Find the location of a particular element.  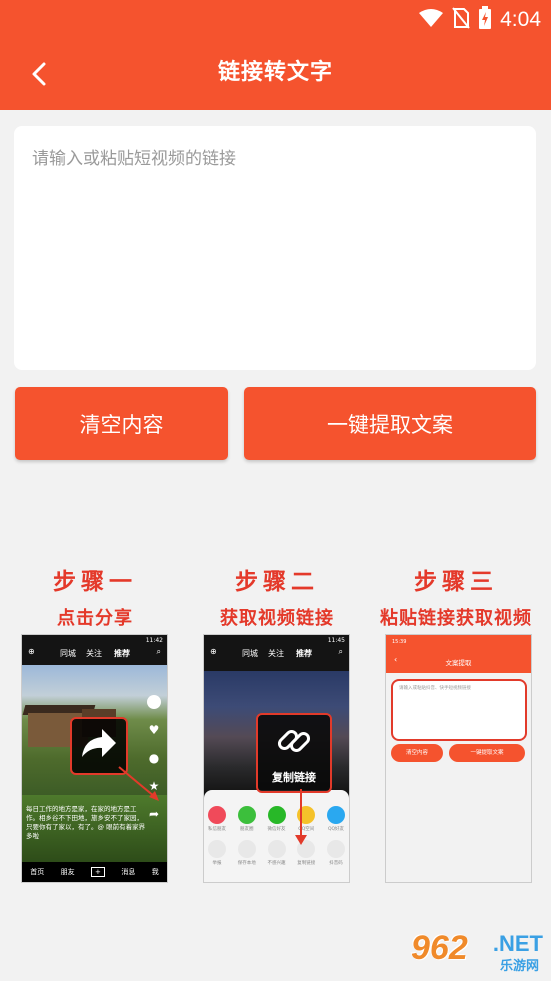

share-row: 举报 保存本地 不感兴趣 复制链接 抖音码 is located at coordinates (276, 853).